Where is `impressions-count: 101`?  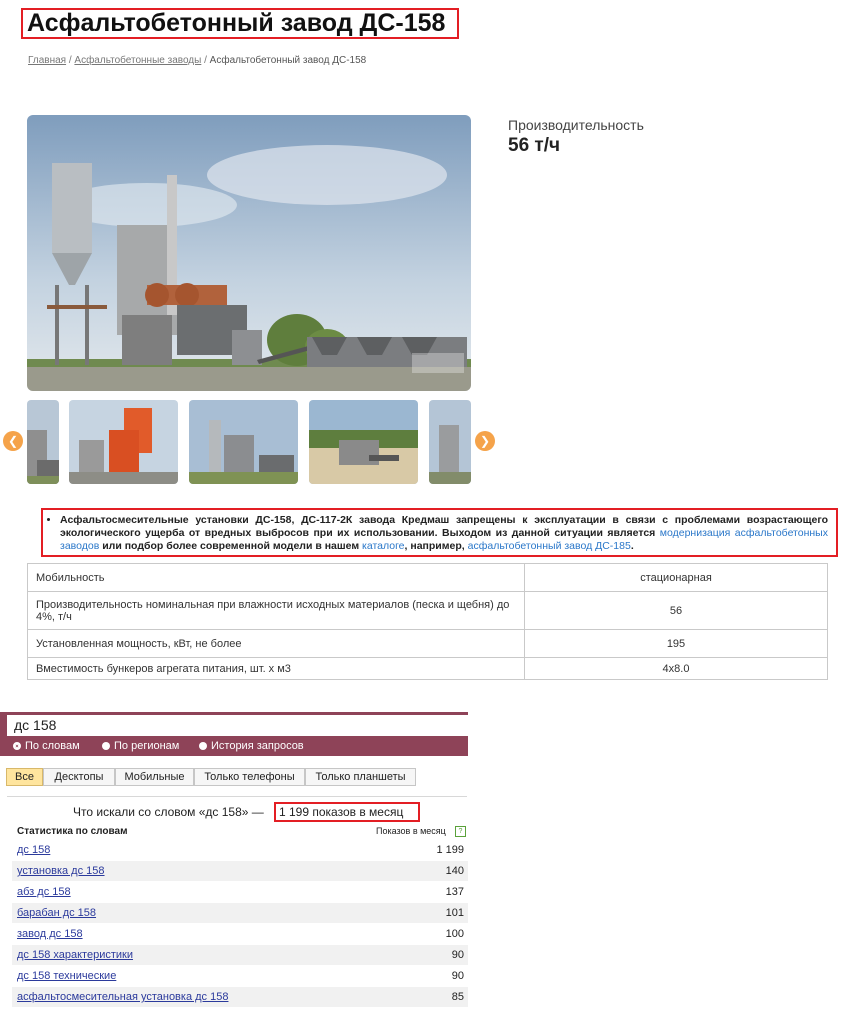
impressions-count: 101 is located at coordinates (454, 913).